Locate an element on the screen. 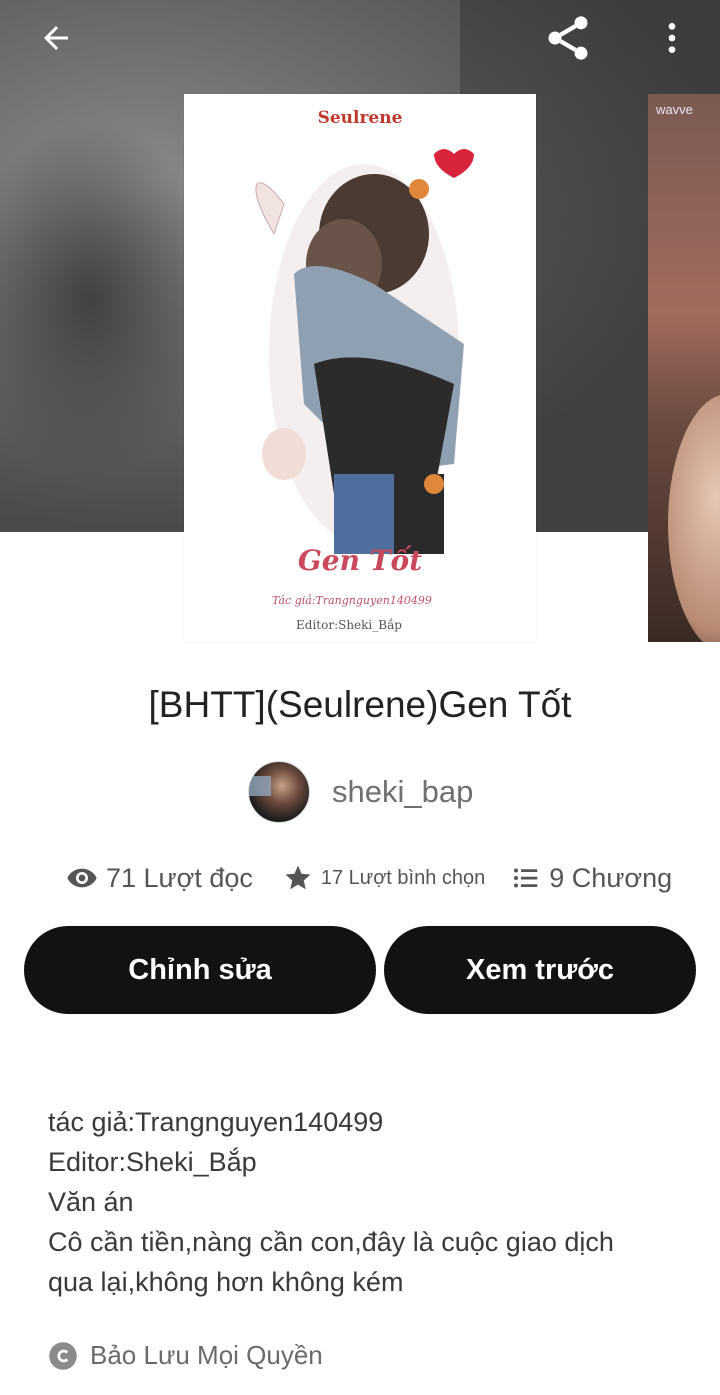 Image resolution: width=720 pixels, height=1395 pixels. top-bar is located at coordinates (360, 40).